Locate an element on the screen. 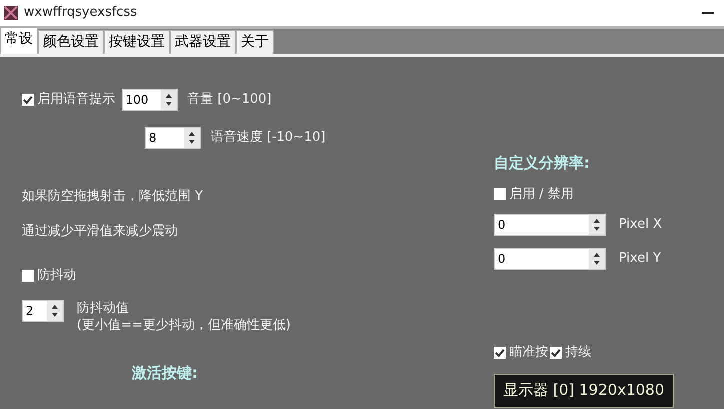 The image size is (724, 409). app-icon is located at coordinates (11, 13).